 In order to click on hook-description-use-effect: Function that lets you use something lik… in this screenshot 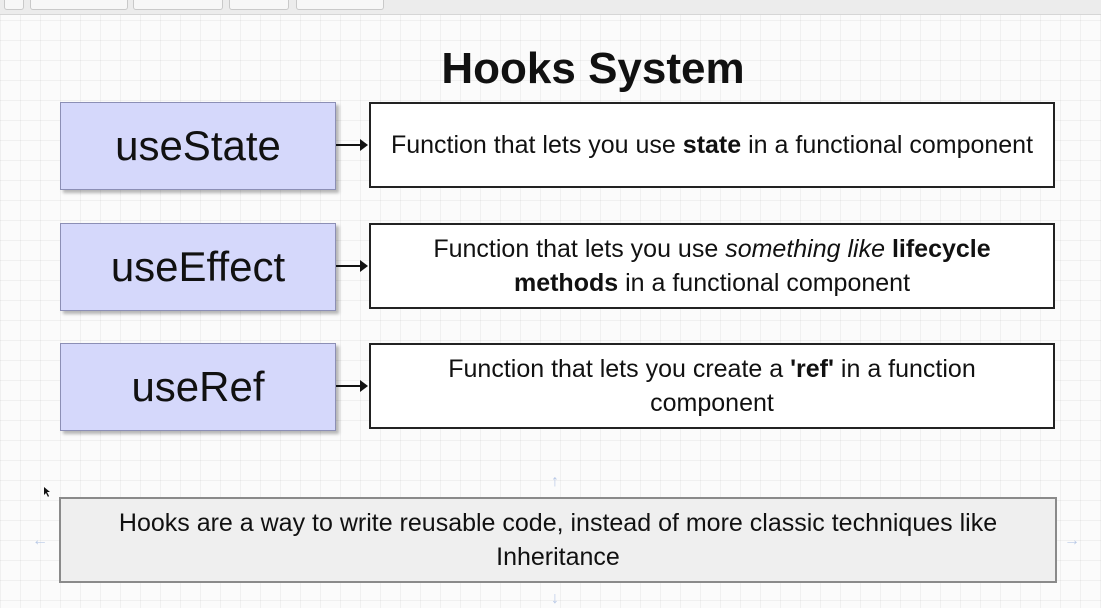, I will do `click(712, 266)`.